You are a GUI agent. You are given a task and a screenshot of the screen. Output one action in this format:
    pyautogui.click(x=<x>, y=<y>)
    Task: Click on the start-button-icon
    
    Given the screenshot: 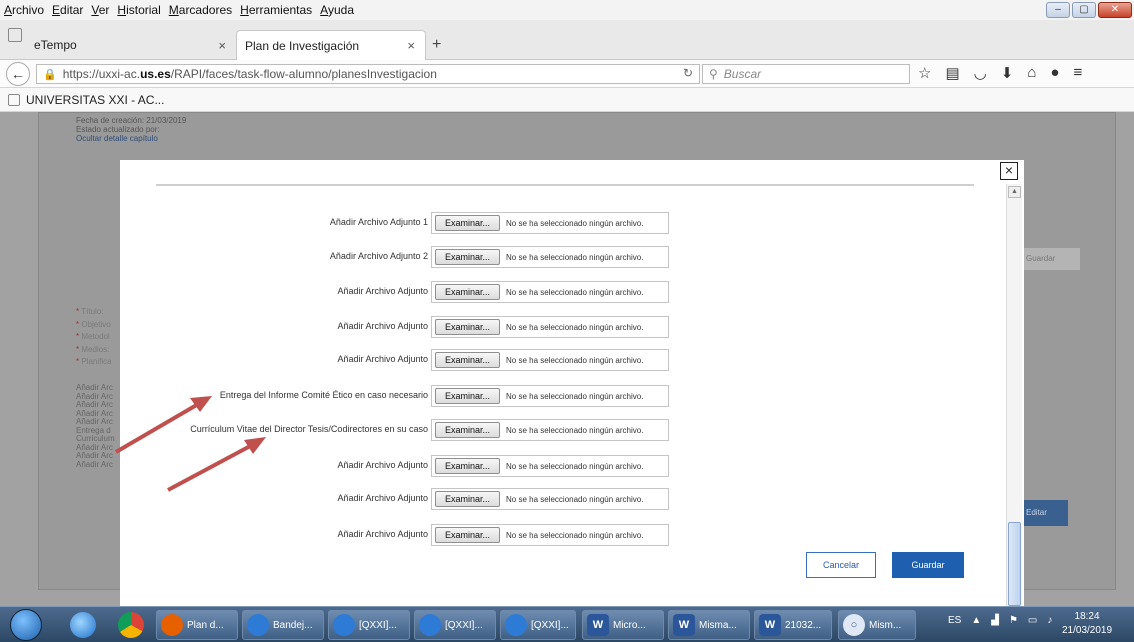 What is the action you would take?
    pyautogui.click(x=26, y=625)
    